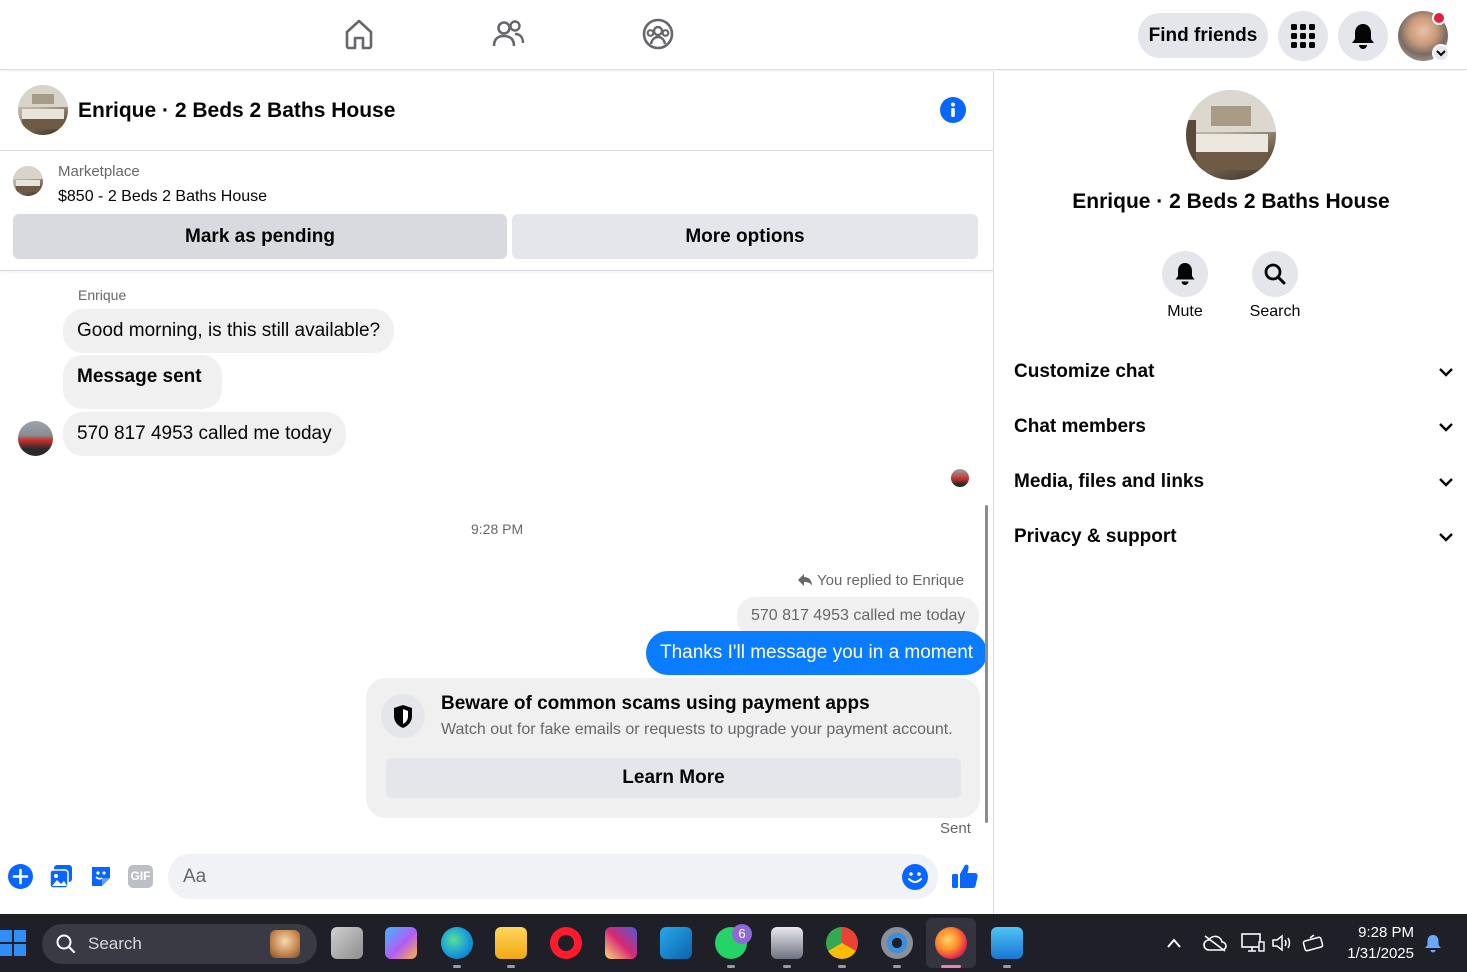 This screenshot has width=1467, height=972. Describe the element at coordinates (359, 34) in the screenshot. I see `home-icon` at that location.